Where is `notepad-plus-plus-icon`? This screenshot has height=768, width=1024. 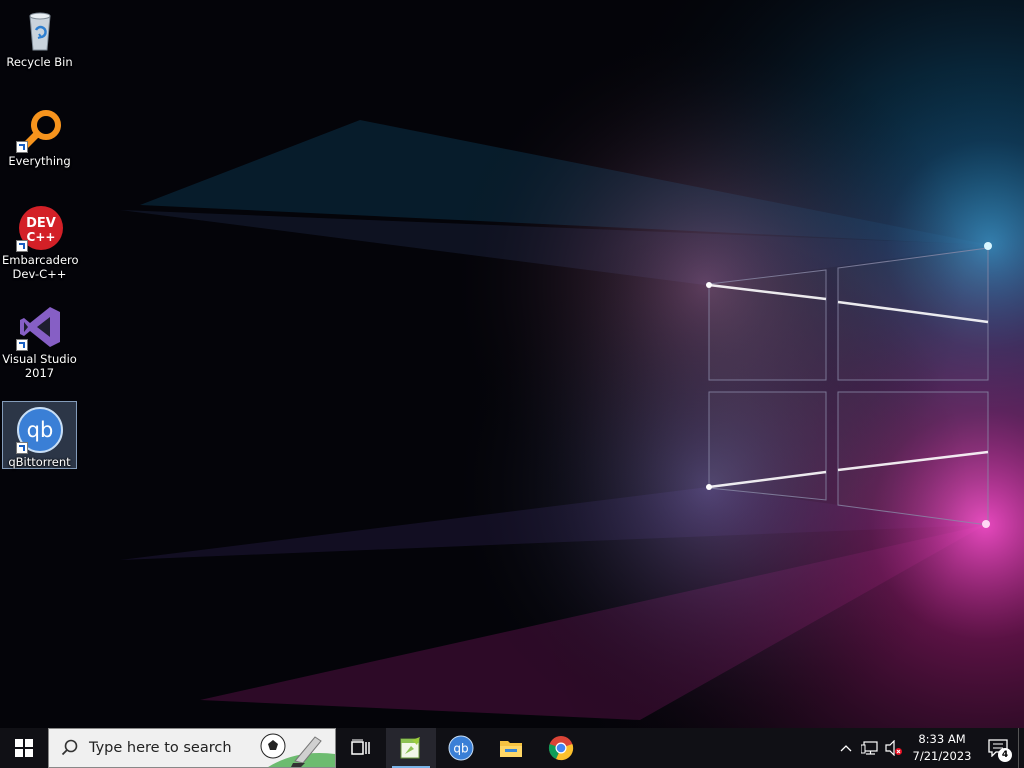 notepad-plus-plus-icon is located at coordinates (410, 748).